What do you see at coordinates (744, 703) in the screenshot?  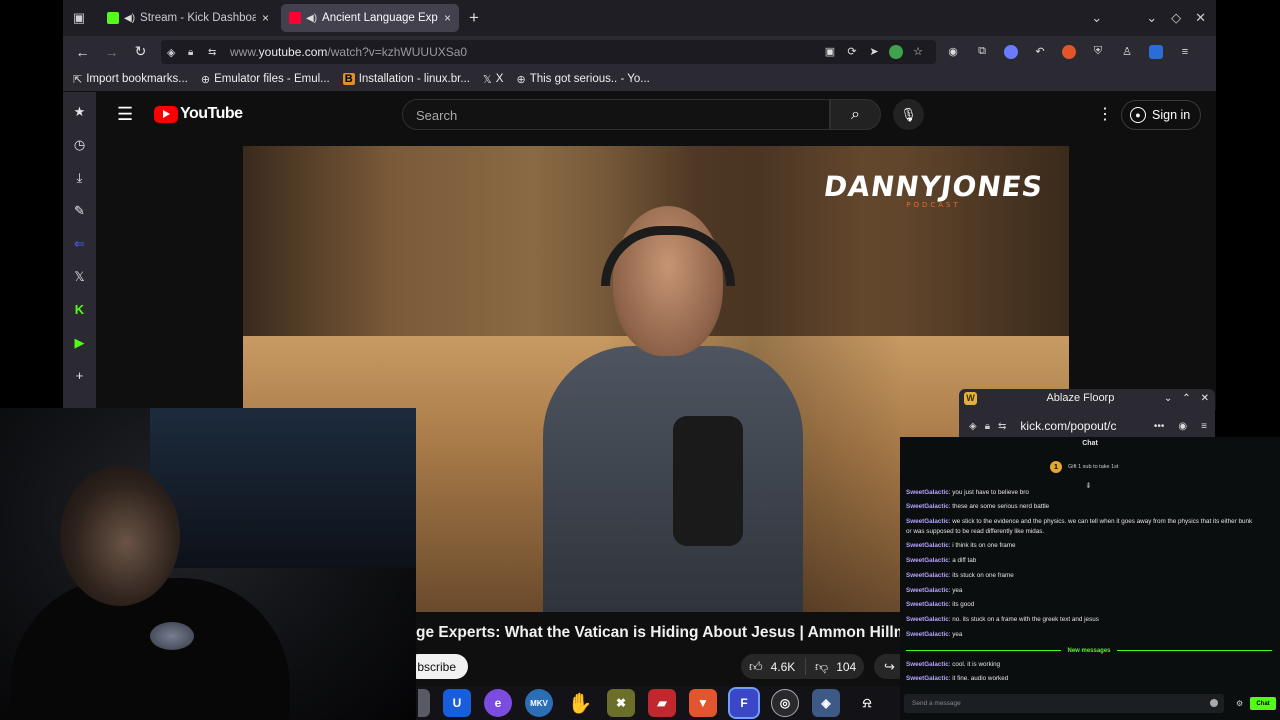 I see `floorp-icon: F` at bounding box center [744, 703].